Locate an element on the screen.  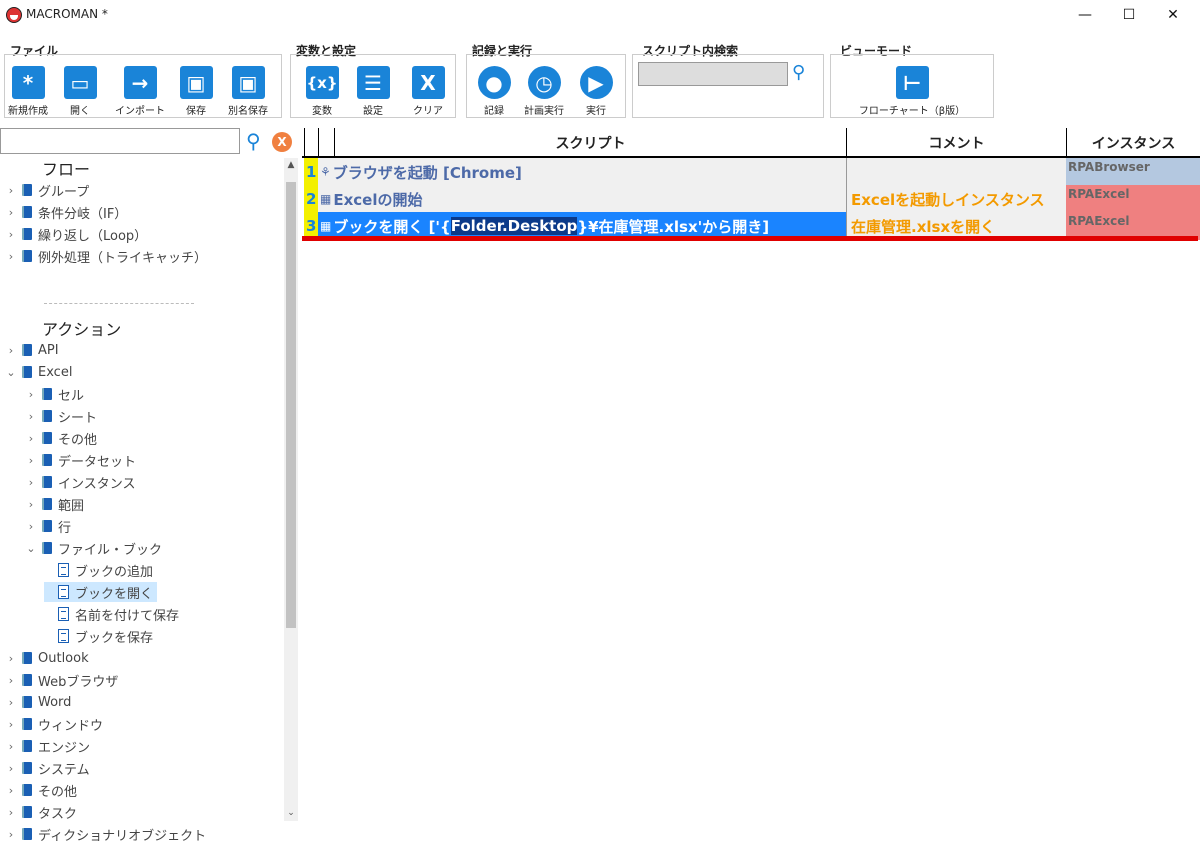
scroll-down-icon: ⌄ is located at coordinates (291, 813).